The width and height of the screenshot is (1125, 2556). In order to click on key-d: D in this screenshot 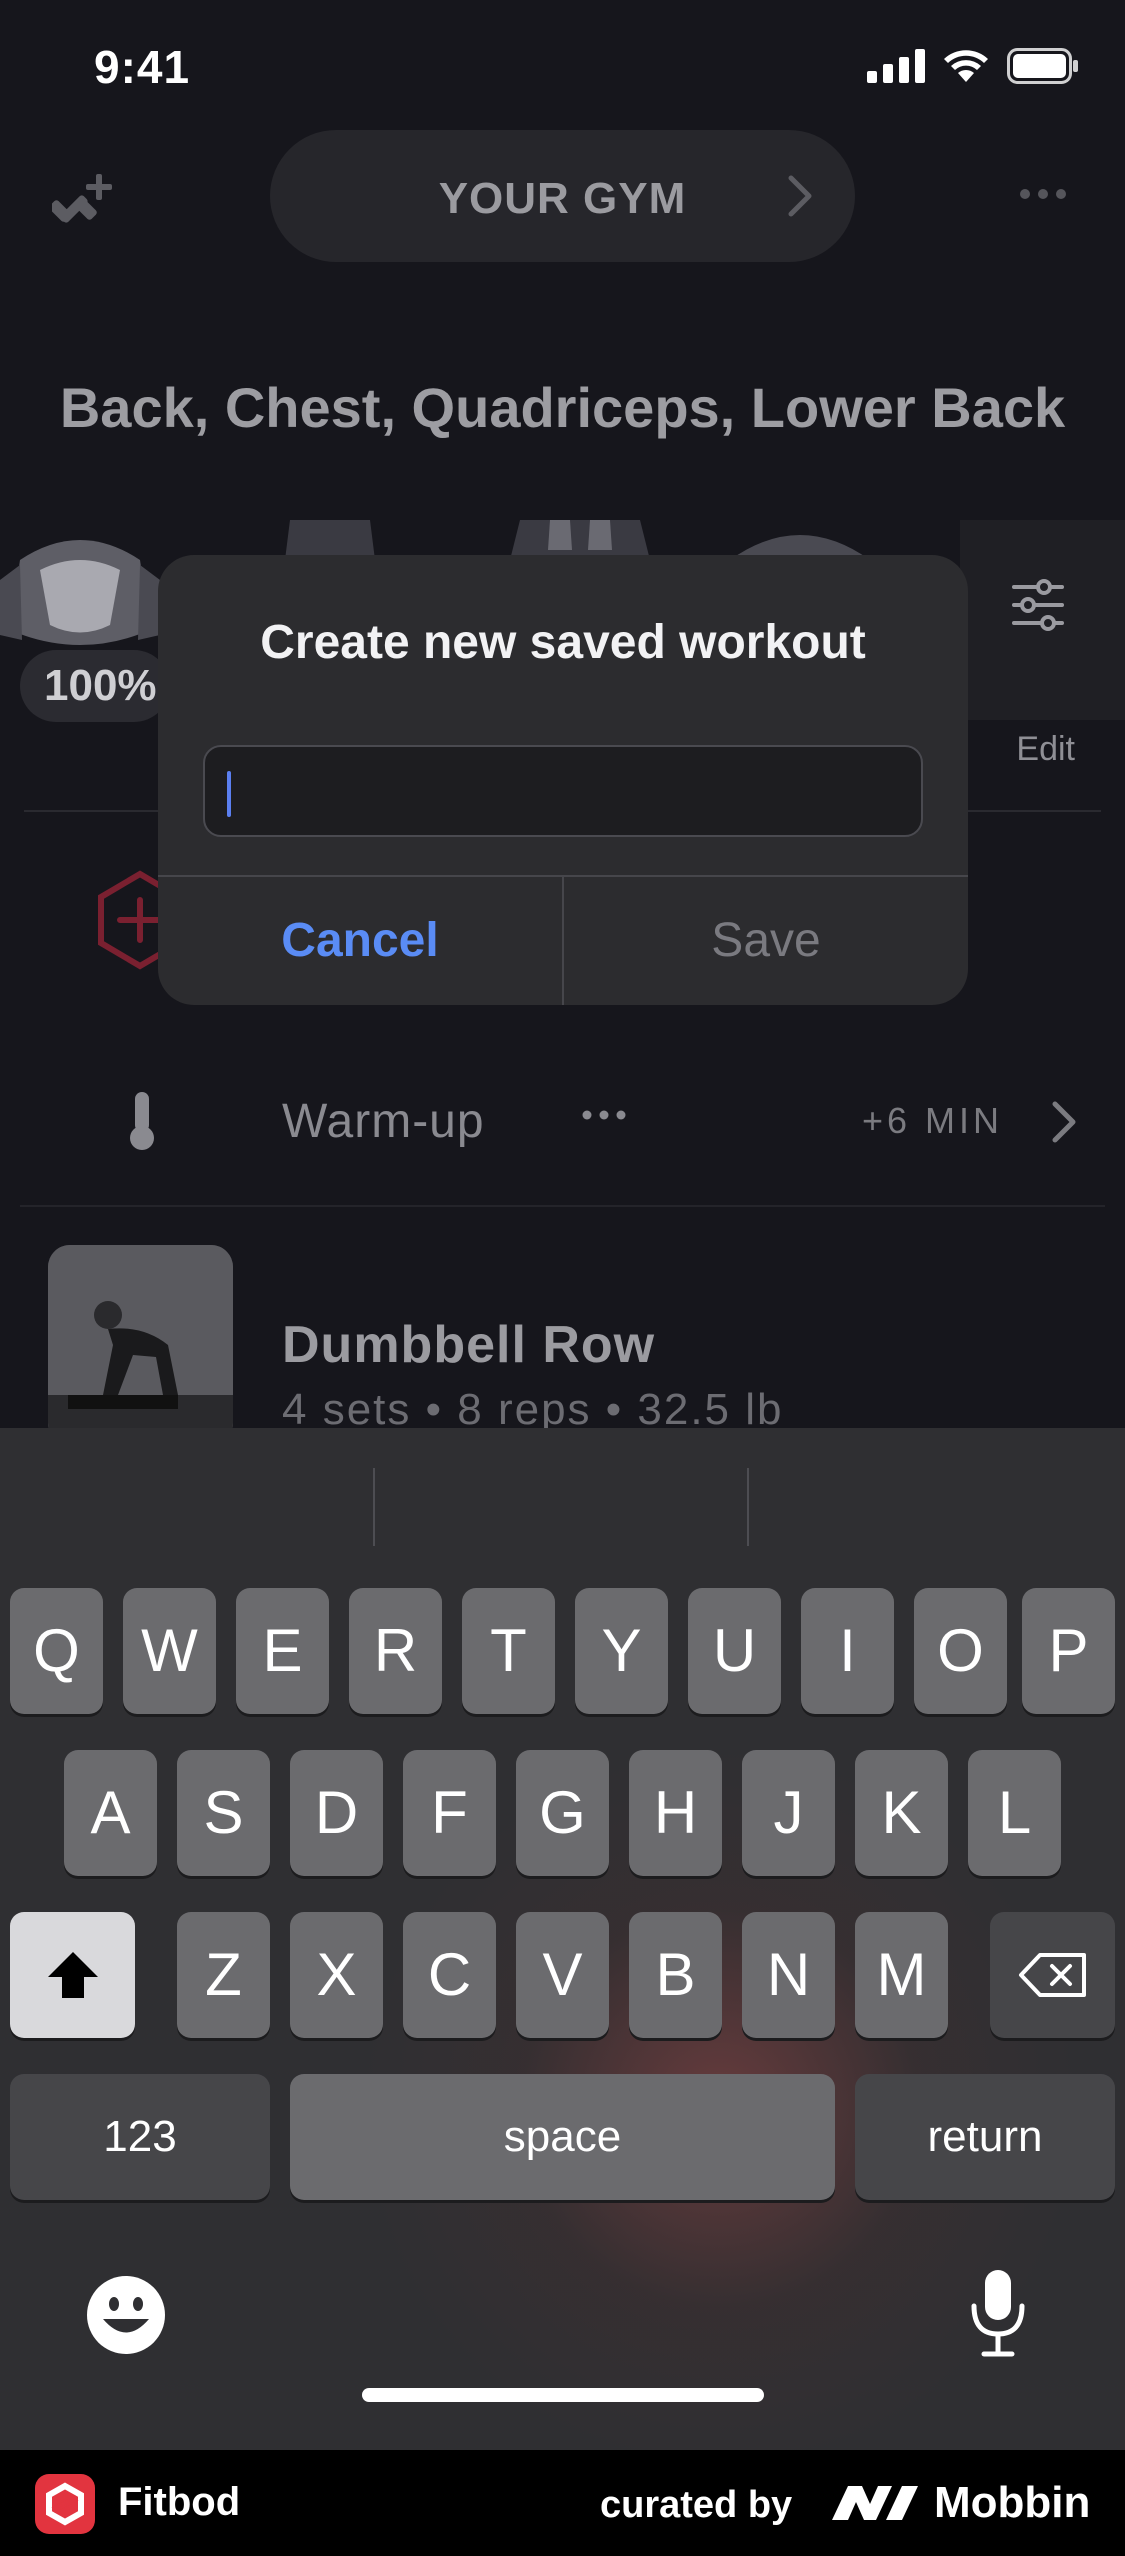, I will do `click(336, 1813)`.